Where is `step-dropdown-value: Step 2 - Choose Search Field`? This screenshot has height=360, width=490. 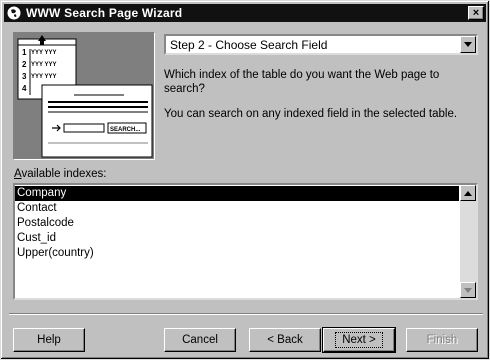
step-dropdown-value: Step 2 - Choose Search Field is located at coordinates (249, 44).